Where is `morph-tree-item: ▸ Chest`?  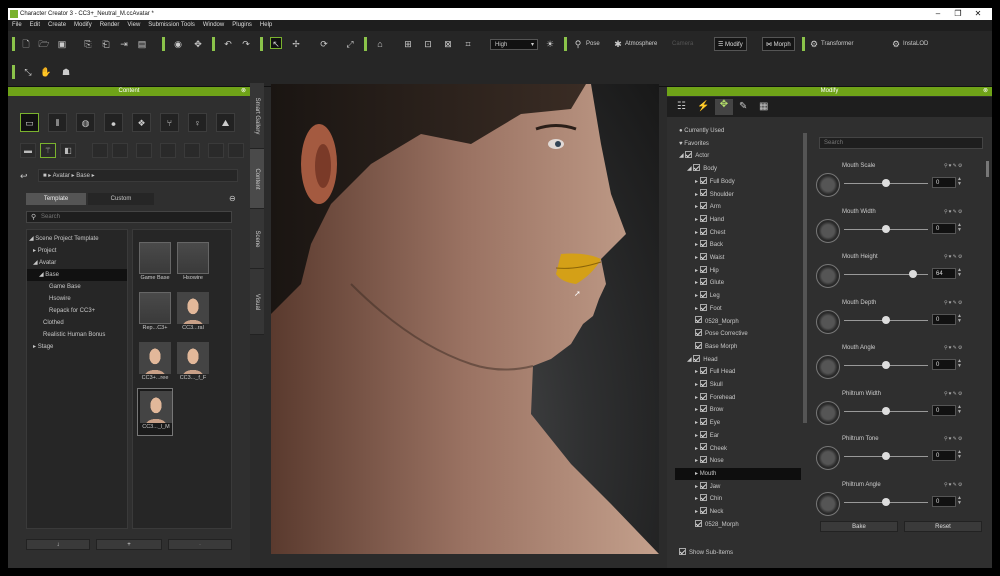
morph-tree-item: ▸ Chest is located at coordinates (738, 233).